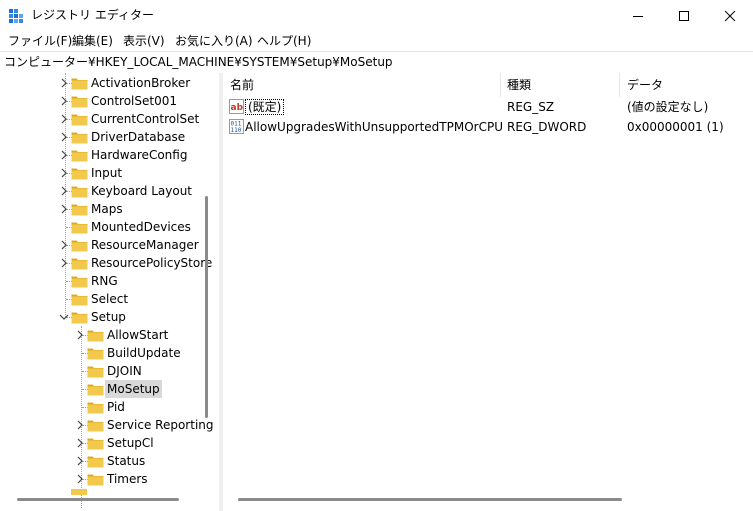 This screenshot has width=753, height=511. I want to click on minimize-icon, so click(638, 16).